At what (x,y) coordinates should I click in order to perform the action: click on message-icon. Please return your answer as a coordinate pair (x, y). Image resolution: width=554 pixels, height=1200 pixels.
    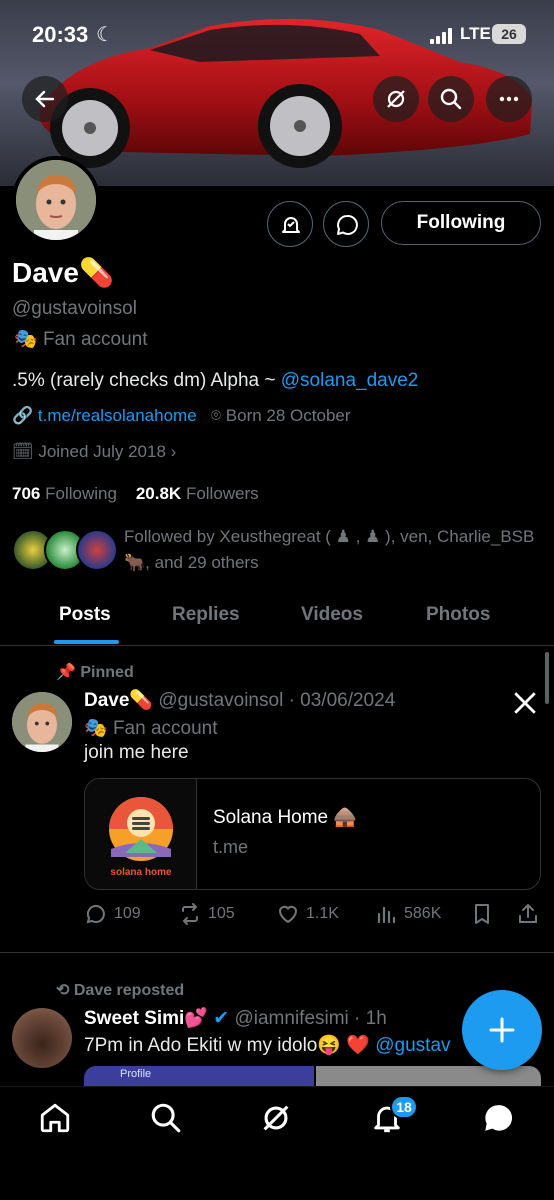
    Looking at the image, I should click on (347, 224).